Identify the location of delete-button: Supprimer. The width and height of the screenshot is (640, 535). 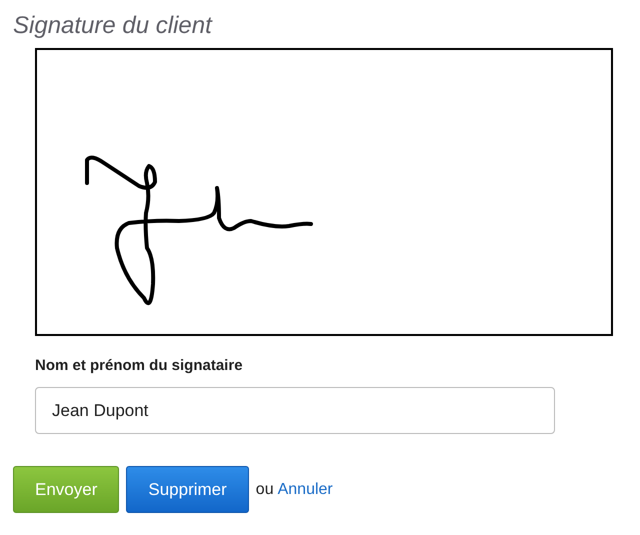
(187, 489).